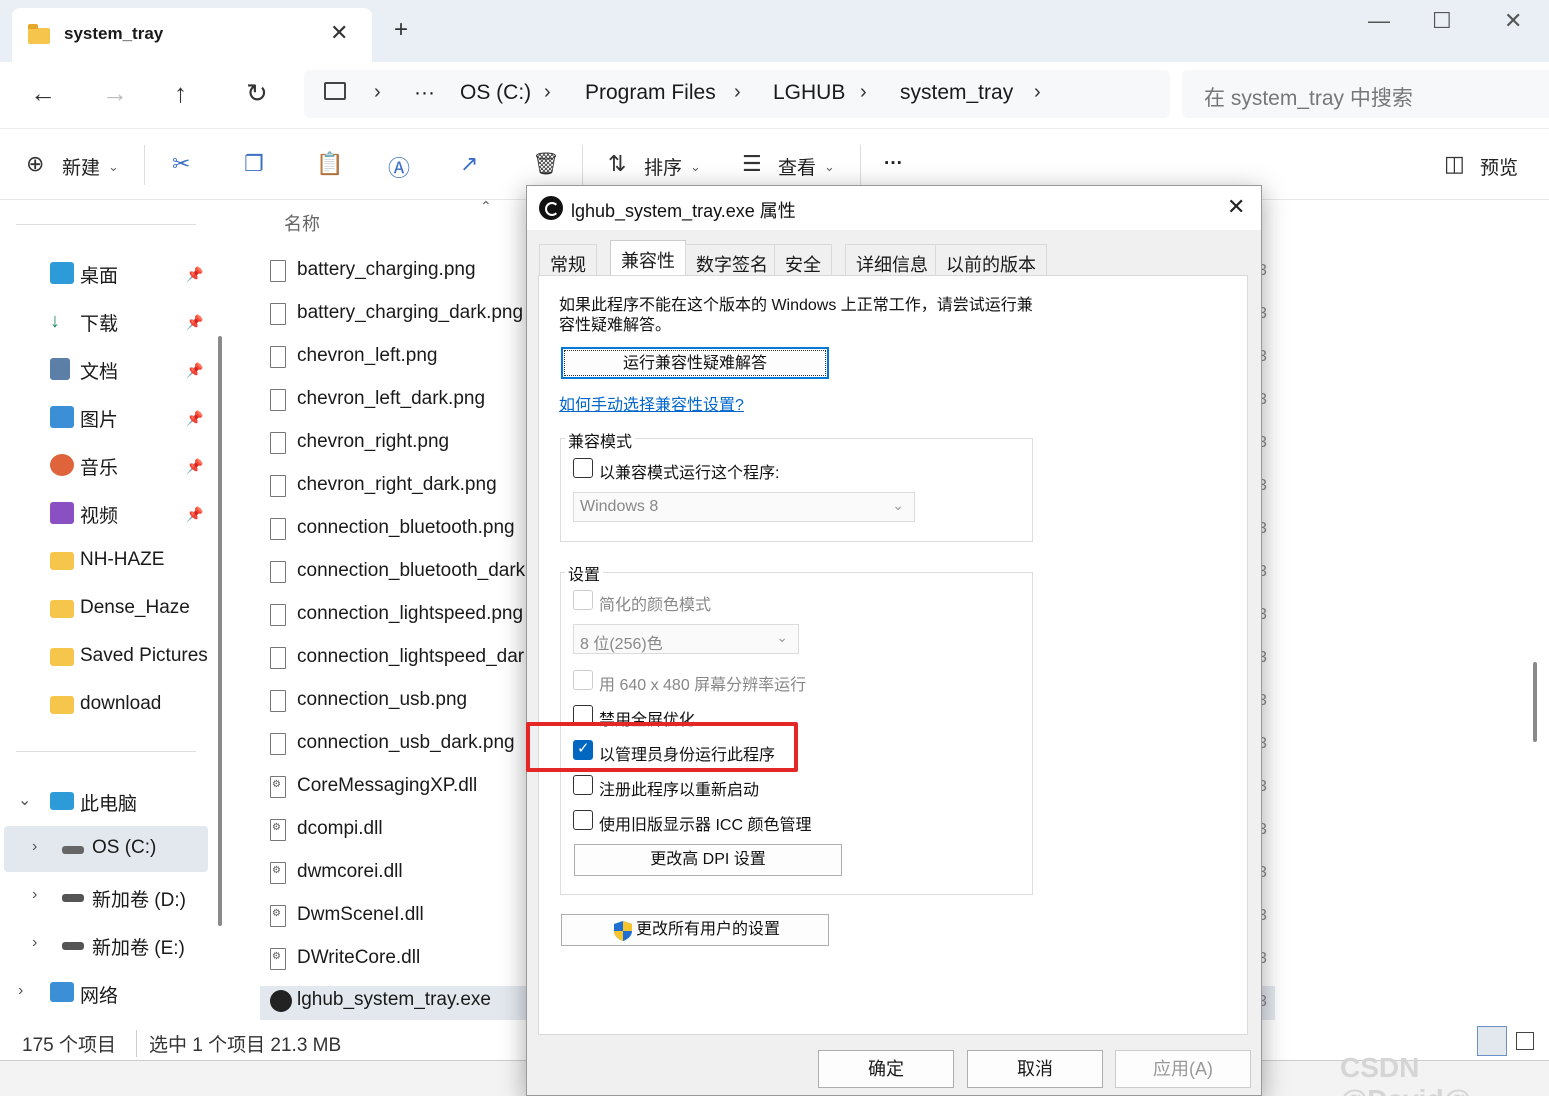 The image size is (1549, 1096). Describe the element at coordinates (400, 961) in the screenshot. I see `file-item: DWriteCore.dll` at that location.